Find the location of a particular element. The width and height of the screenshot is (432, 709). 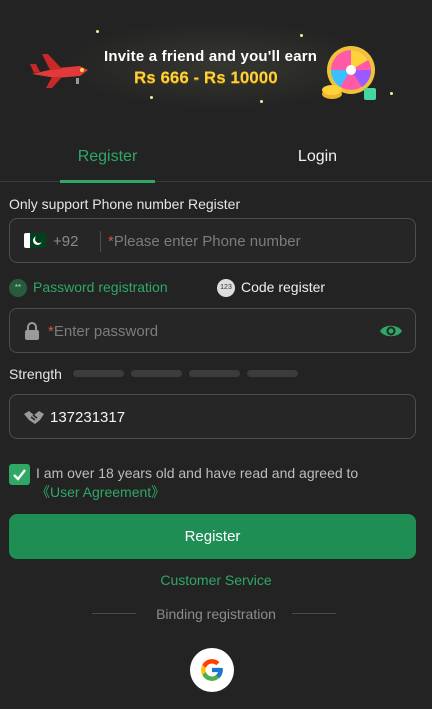

invite-code-input: 137231317 is located at coordinates (87, 417).